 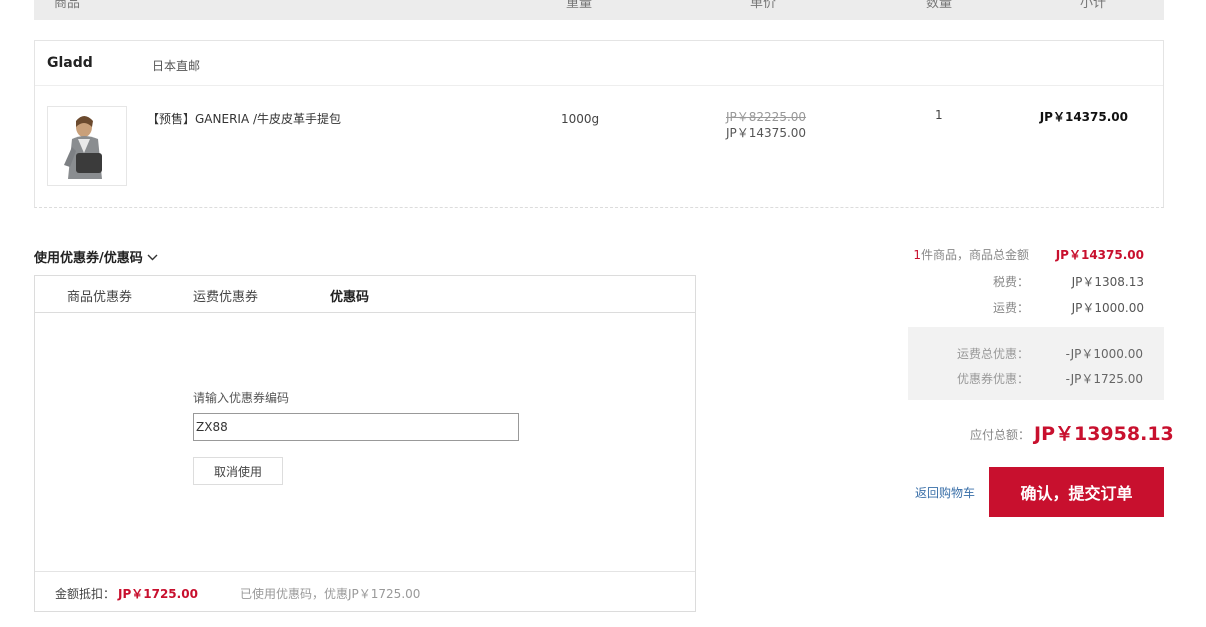 What do you see at coordinates (992, 379) in the screenshot?
I see `coupon-discount-label: 优惠券优惠：` at bounding box center [992, 379].